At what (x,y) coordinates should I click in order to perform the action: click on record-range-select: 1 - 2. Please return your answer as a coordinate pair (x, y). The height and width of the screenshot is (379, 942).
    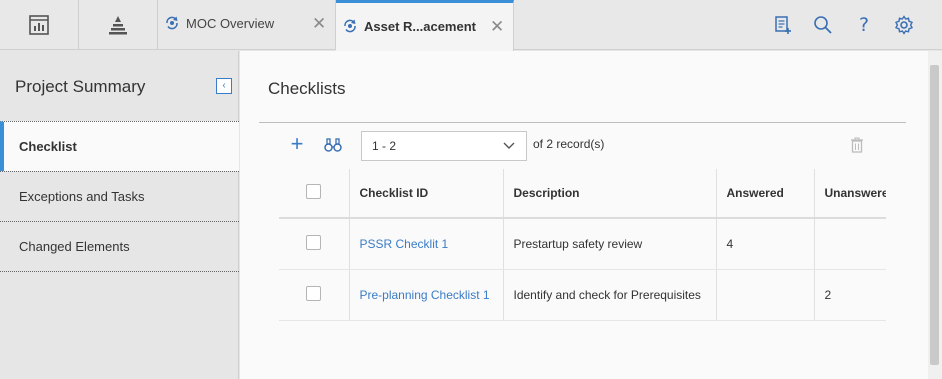
    Looking at the image, I should click on (444, 146).